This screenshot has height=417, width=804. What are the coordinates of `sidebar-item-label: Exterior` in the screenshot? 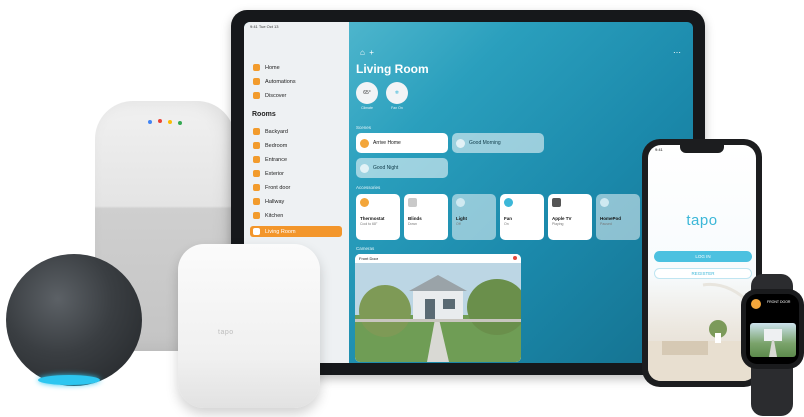 It's located at (274, 173).